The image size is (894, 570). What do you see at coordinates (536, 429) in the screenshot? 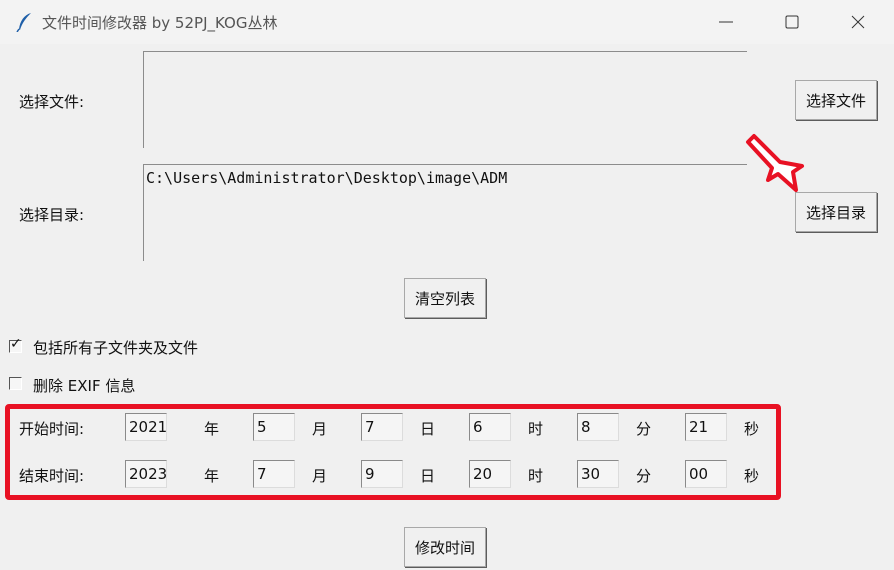
I see `start-hour-unit: 时` at bounding box center [536, 429].